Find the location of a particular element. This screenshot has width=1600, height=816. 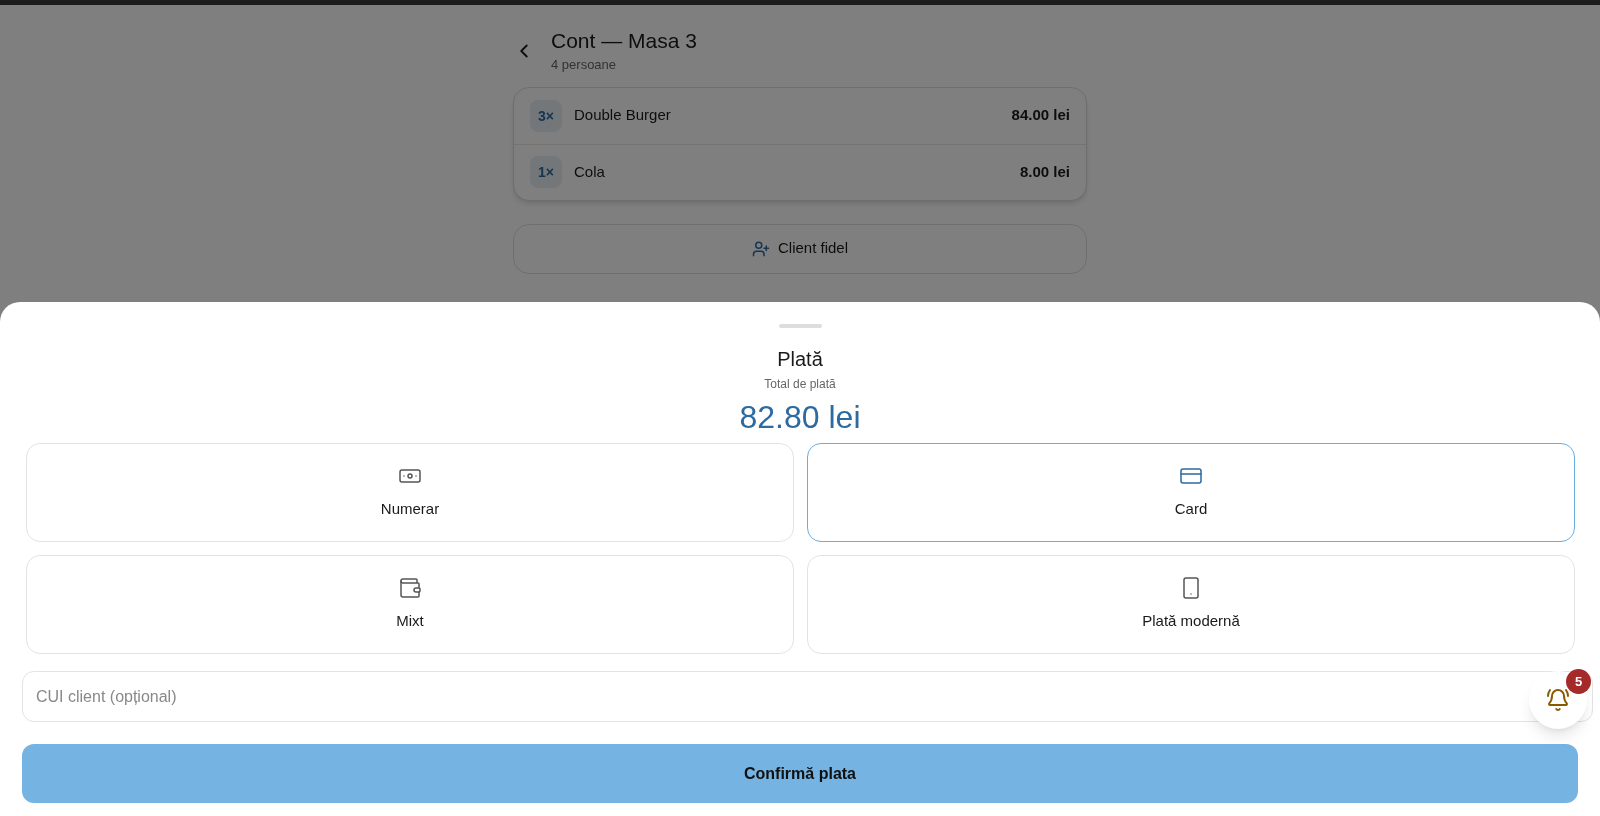

item-name: Double Burger is located at coordinates (622, 115).